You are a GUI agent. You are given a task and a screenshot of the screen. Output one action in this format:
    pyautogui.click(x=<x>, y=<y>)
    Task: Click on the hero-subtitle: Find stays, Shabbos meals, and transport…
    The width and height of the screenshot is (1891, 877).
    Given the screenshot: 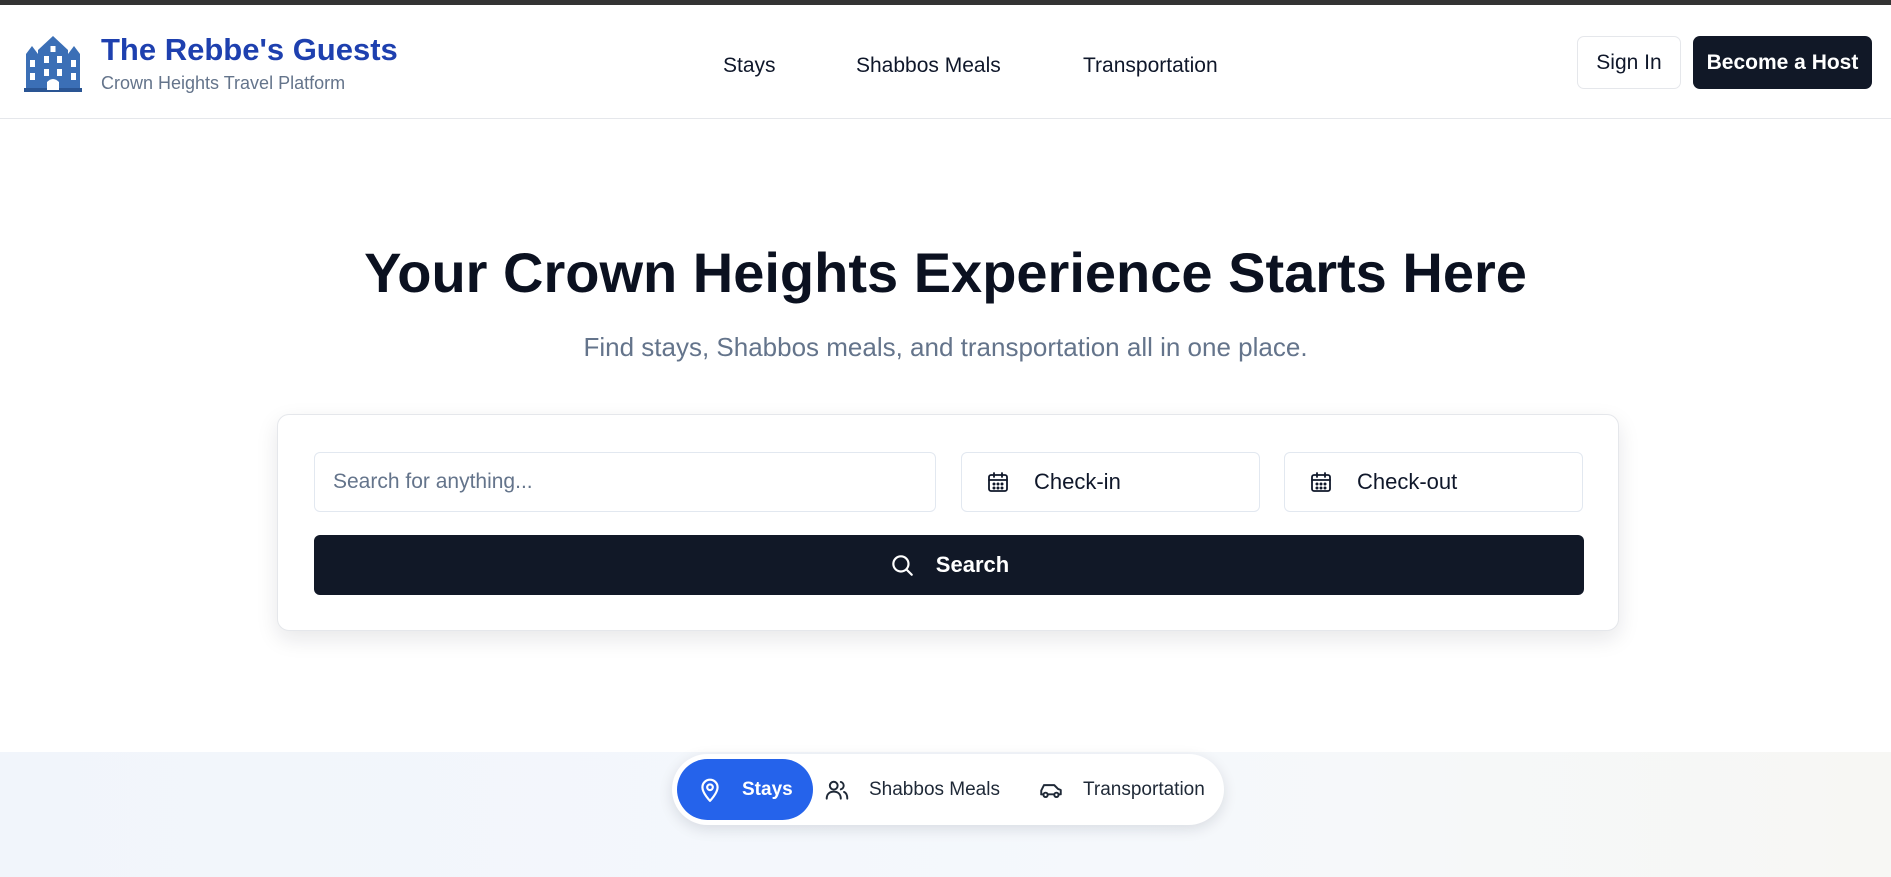 What is the action you would take?
    pyautogui.click(x=945, y=347)
    